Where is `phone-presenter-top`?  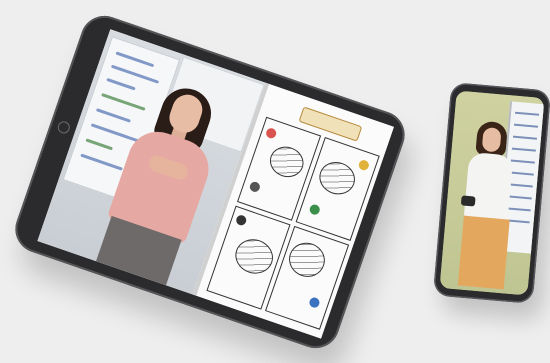 phone-presenter-top is located at coordinates (488, 186).